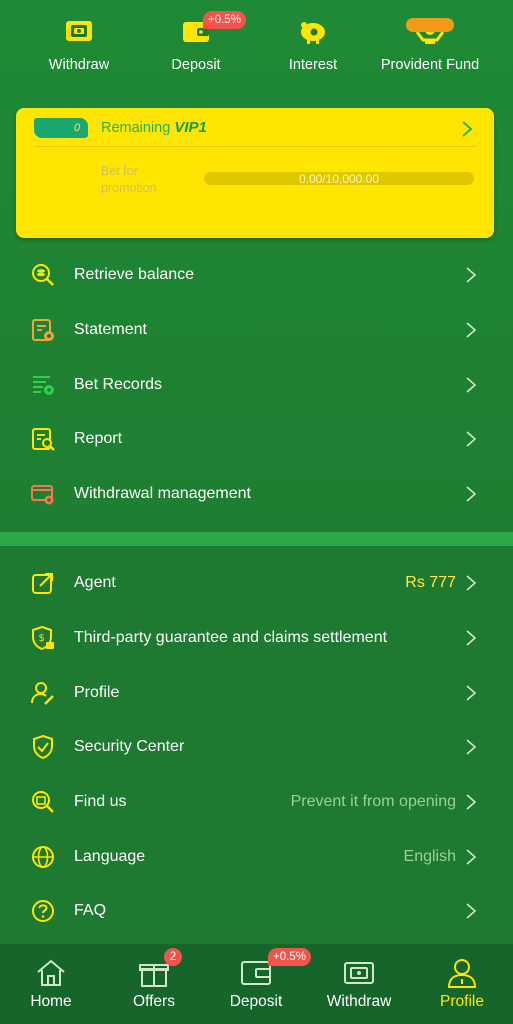 The width and height of the screenshot is (513, 1024). What do you see at coordinates (95, 583) in the screenshot?
I see `menu-item-label: Agent` at bounding box center [95, 583].